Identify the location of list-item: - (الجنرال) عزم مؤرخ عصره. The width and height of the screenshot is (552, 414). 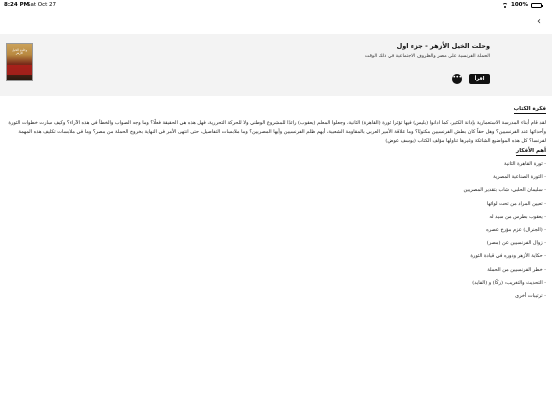
(505, 233).